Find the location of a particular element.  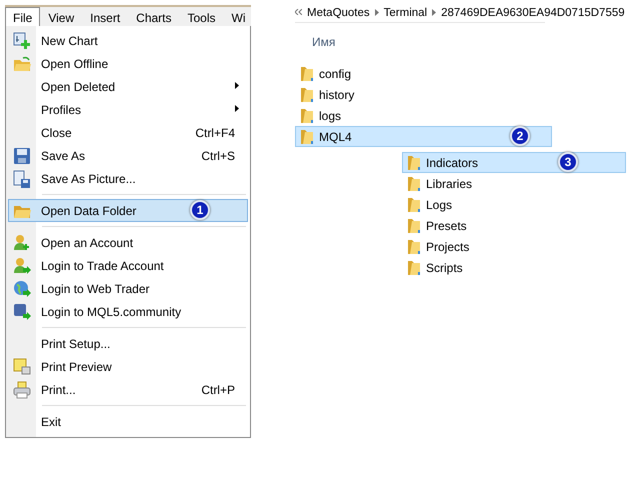

folder-name: Scripts is located at coordinates (444, 268).